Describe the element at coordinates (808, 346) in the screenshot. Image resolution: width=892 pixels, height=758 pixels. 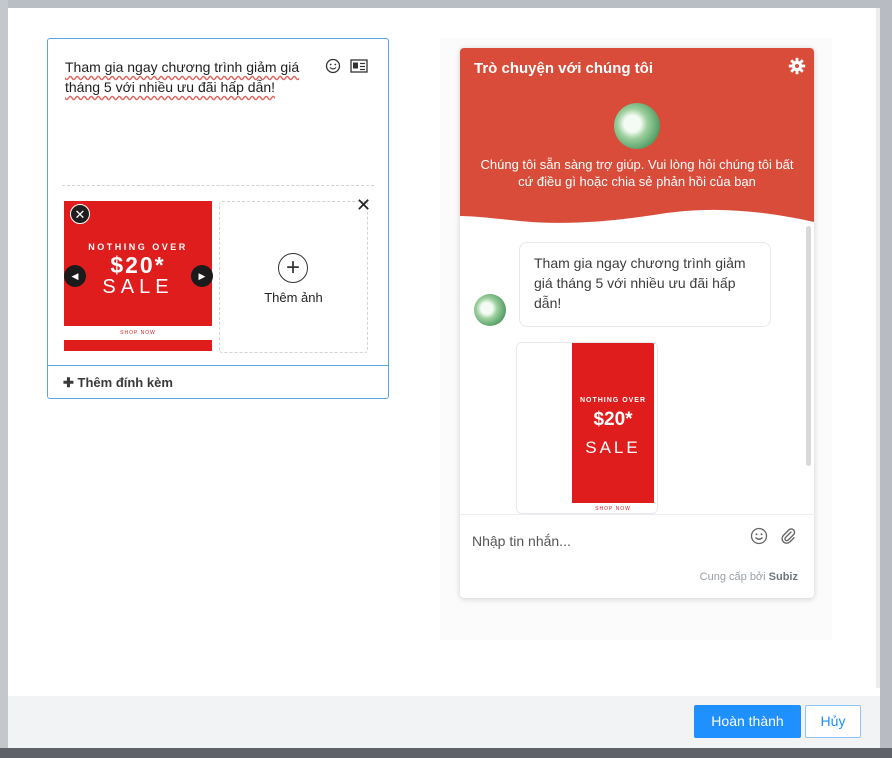
I see `chat-scrollbar` at that location.